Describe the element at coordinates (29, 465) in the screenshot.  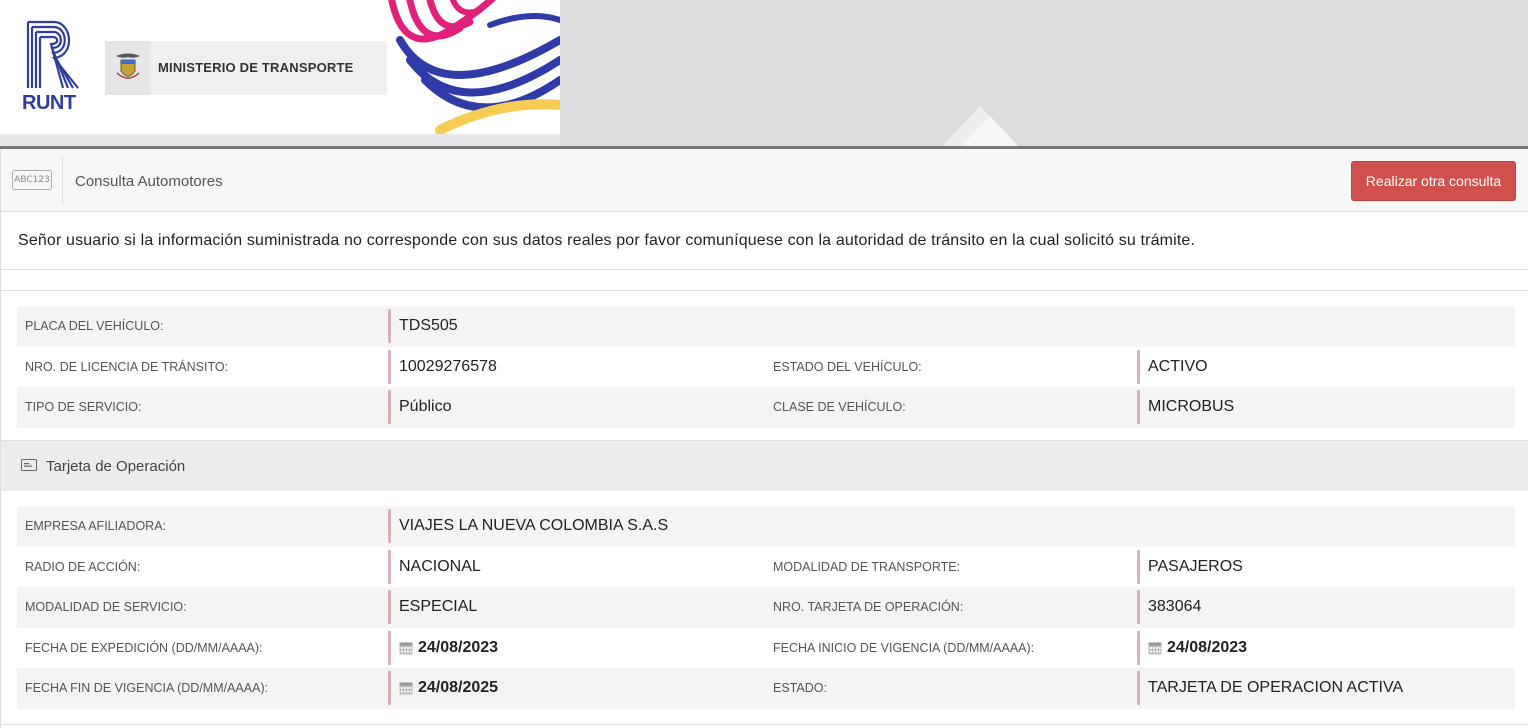
I see `id-card-icon` at that location.